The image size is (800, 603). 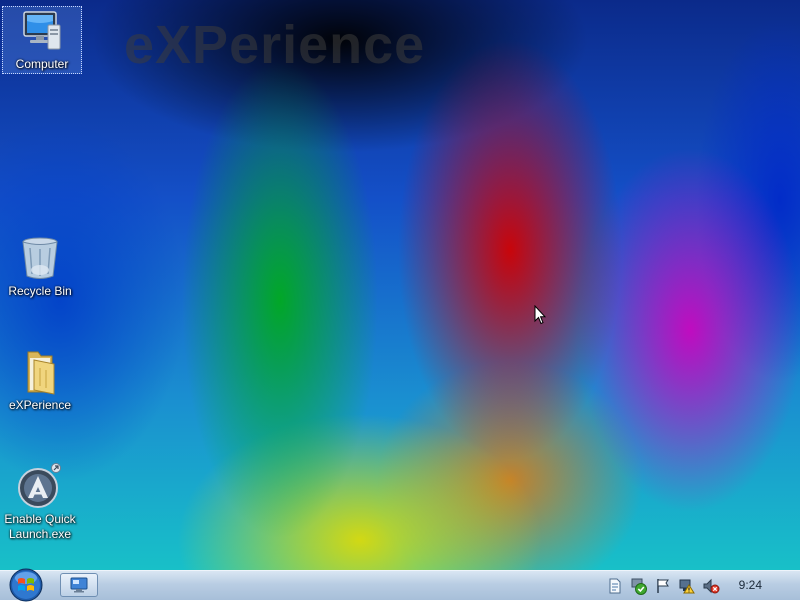 I want to click on show-desktop-icon, so click(x=79, y=585).